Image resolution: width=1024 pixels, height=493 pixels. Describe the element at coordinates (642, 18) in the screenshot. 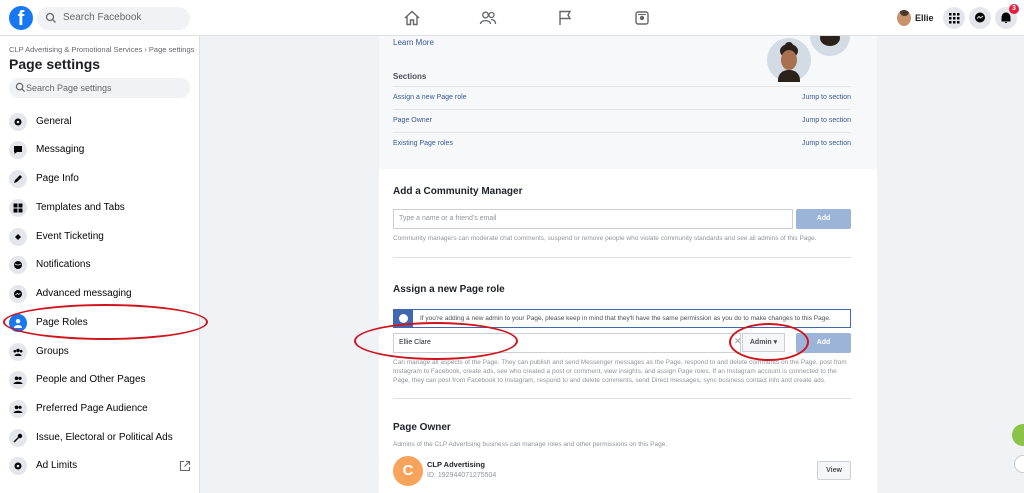

I see `marketplace-icon` at that location.